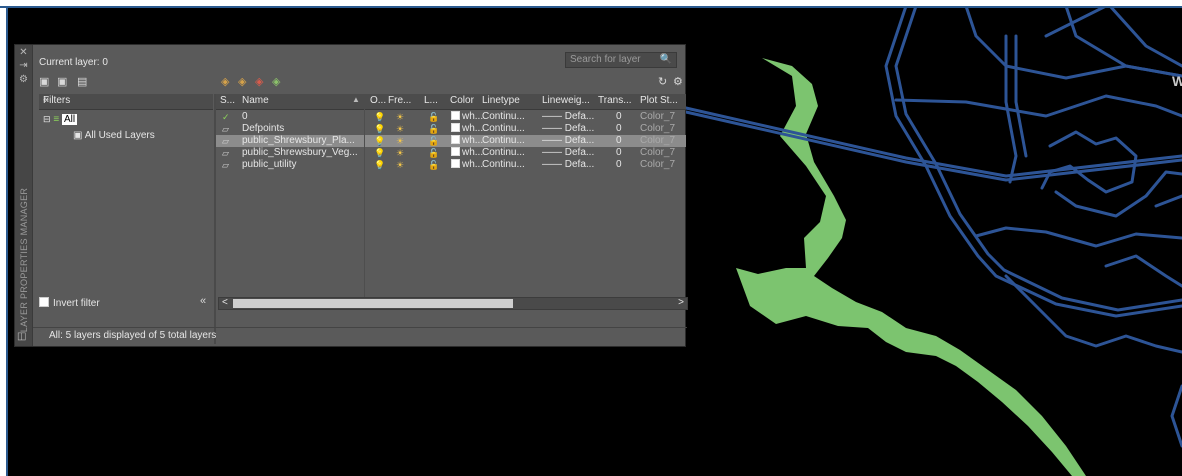 This screenshot has width=1182, height=476. I want to click on layer-name: public_utility, so click(269, 165).